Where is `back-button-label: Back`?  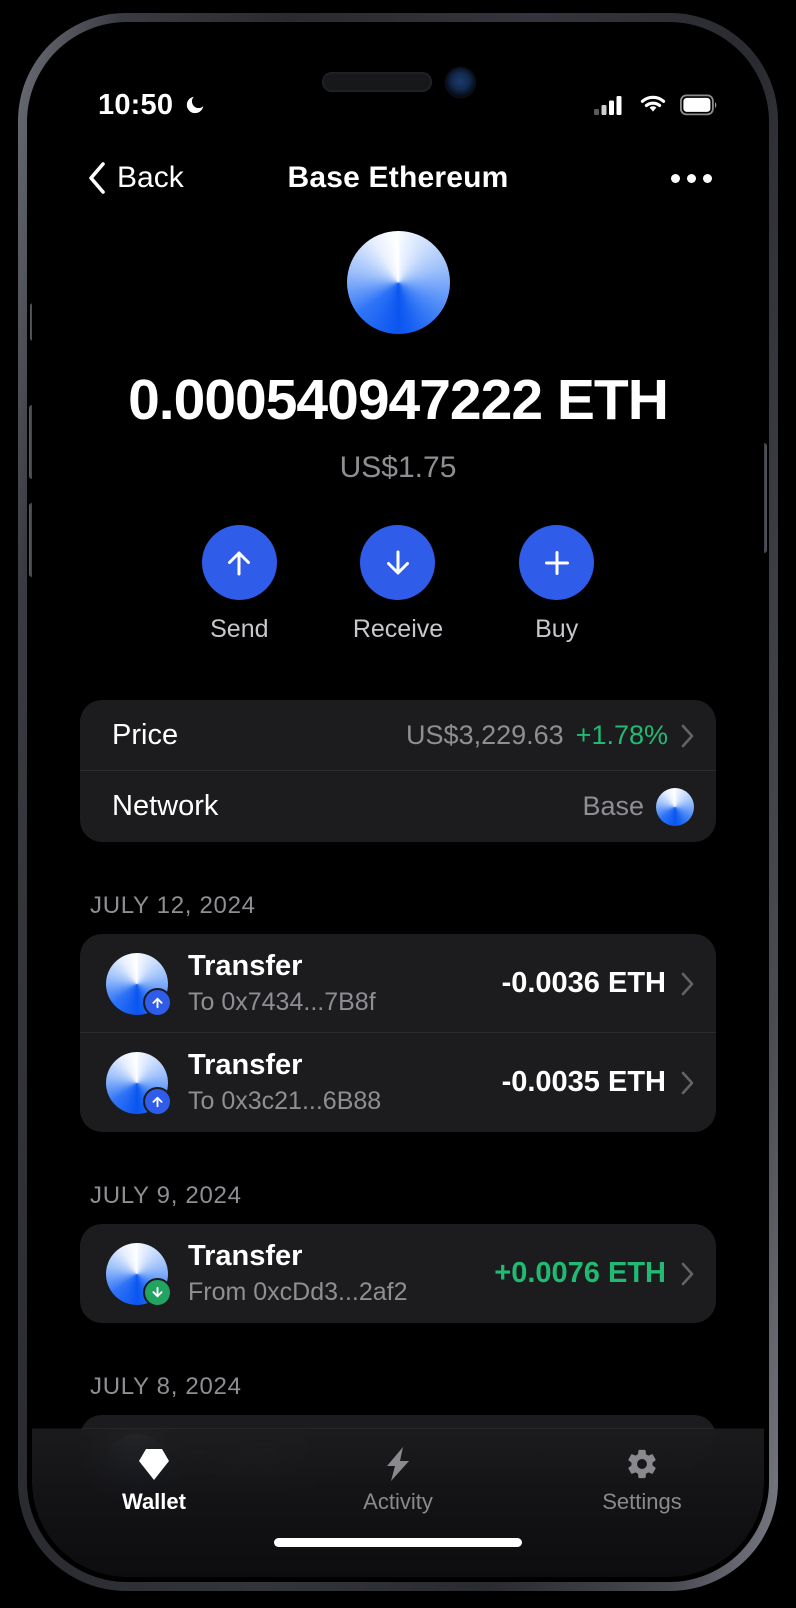 back-button-label: Back is located at coordinates (150, 177).